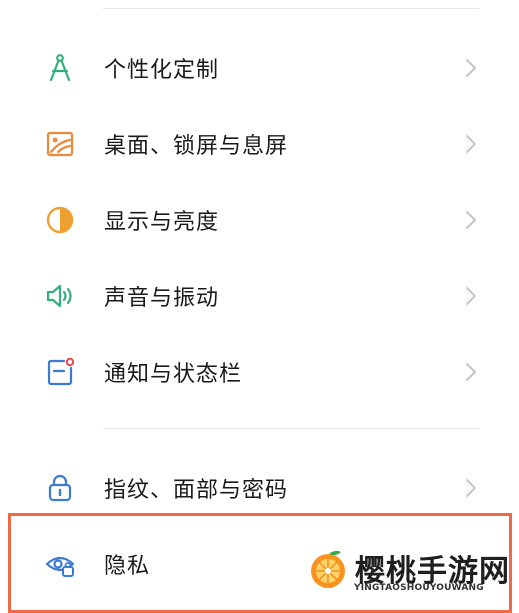 The image size is (519, 613). Describe the element at coordinates (60, 220) in the screenshot. I see `brightness-icon` at that location.